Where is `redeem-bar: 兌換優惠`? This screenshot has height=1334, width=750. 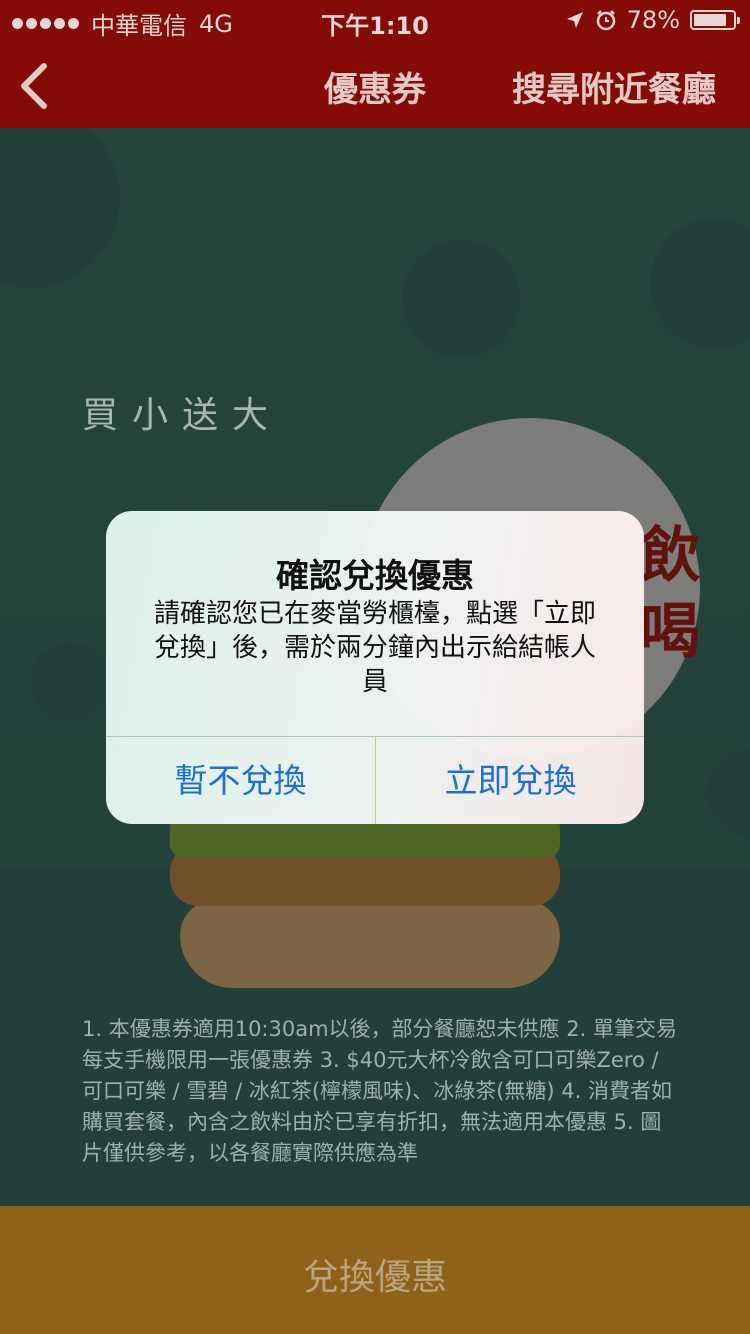
redeem-bar: 兌換優惠 is located at coordinates (375, 1270).